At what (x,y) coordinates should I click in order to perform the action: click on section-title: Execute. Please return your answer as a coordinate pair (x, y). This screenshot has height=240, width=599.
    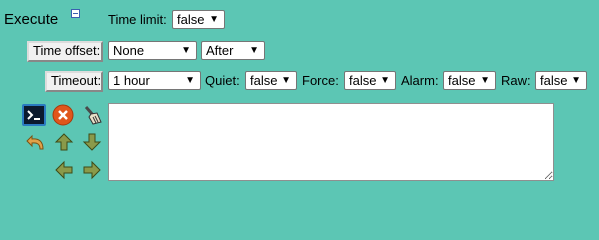
    Looking at the image, I should click on (31, 19).